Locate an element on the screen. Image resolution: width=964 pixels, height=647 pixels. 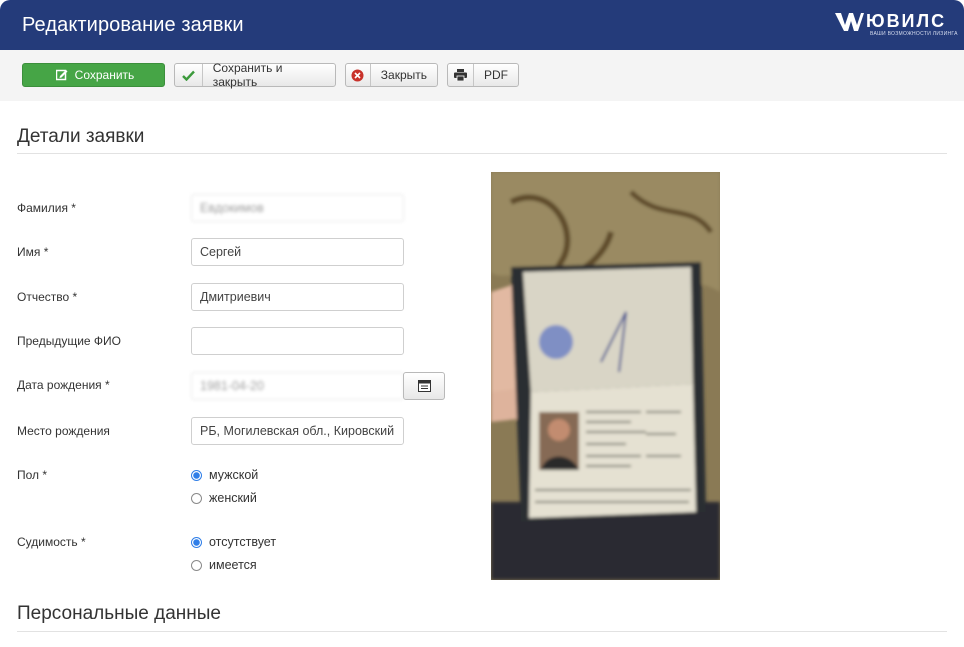
pdf-button: PDF is located at coordinates (483, 75).